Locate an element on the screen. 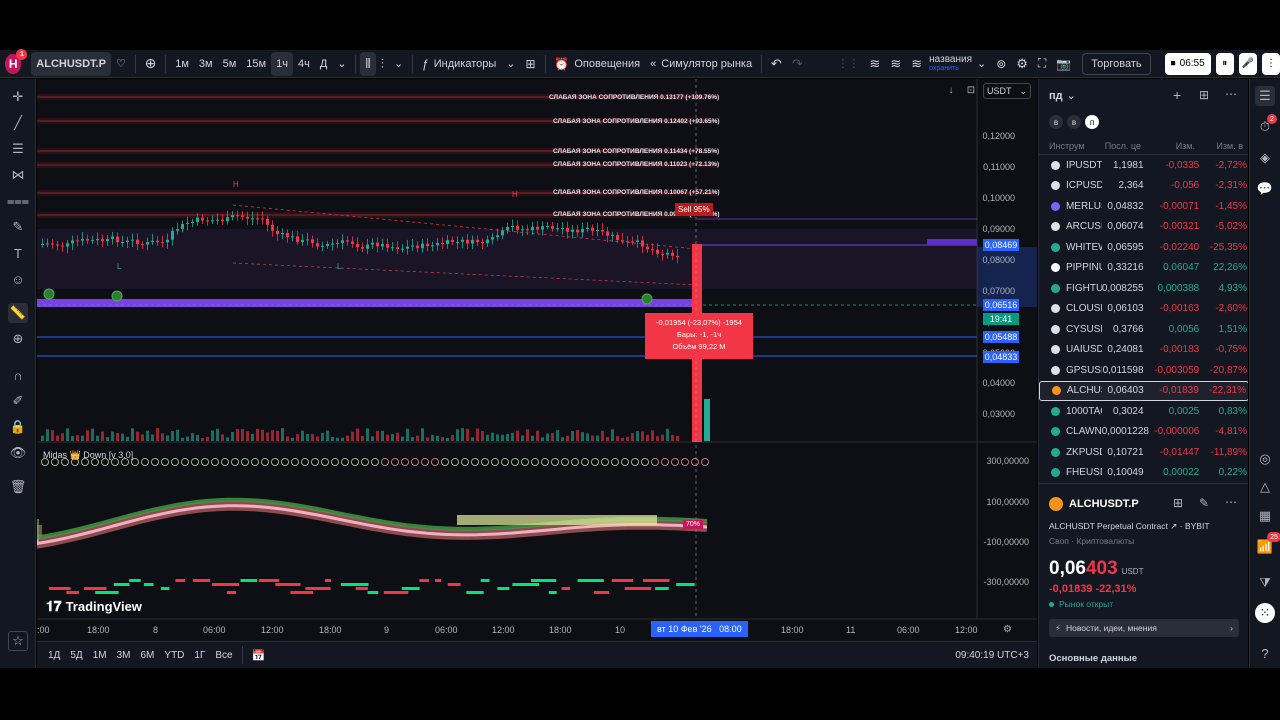 The height and width of the screenshot is (720, 1280). currency-select: USDT ⌄ is located at coordinates (1007, 91).